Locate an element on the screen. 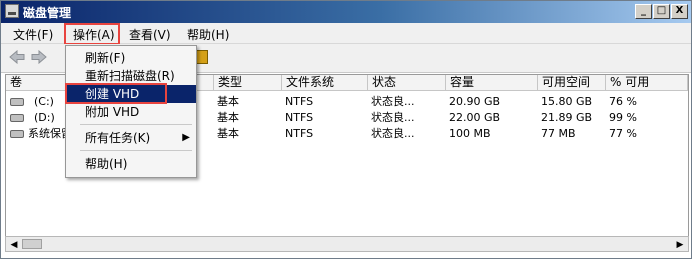 The height and width of the screenshot is (259, 692). menu-item-attach-vhd: 附加 VHD is located at coordinates (131, 112).